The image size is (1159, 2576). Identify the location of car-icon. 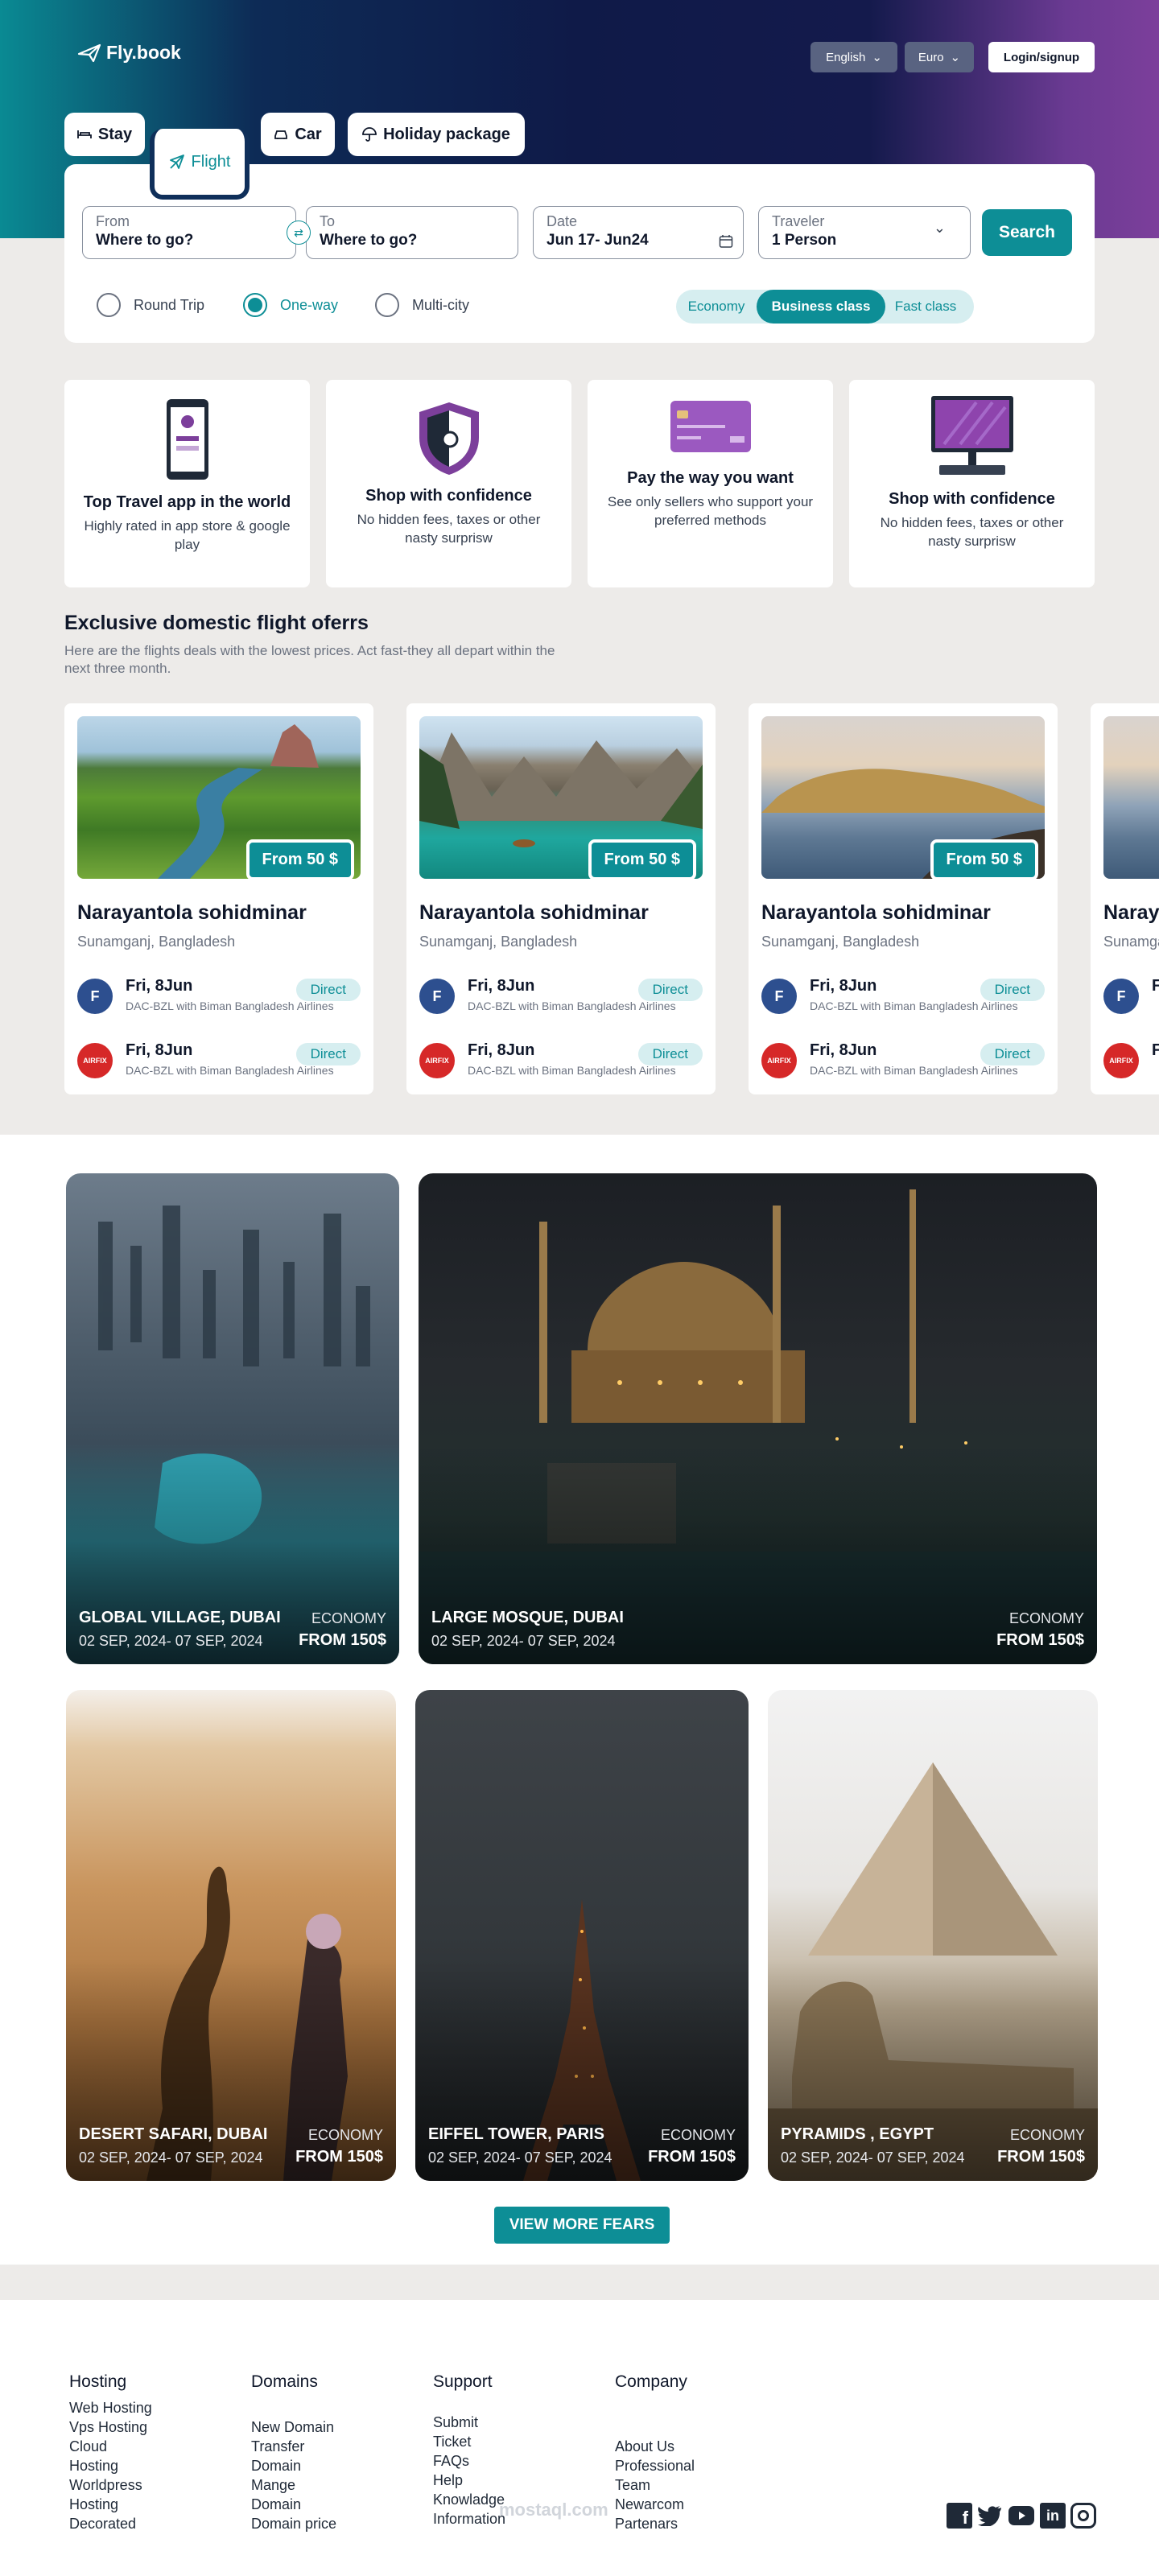
(281, 134).